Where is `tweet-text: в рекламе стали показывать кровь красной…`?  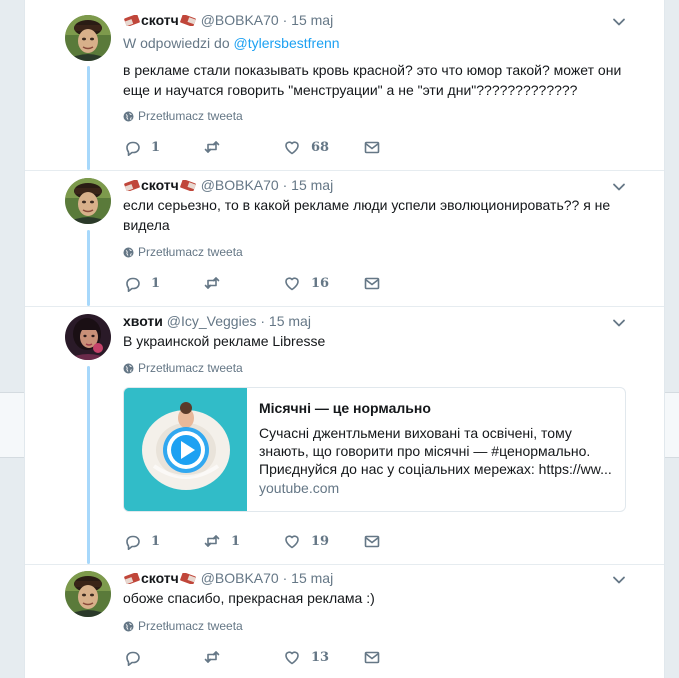 tweet-text: в рекламе стали показывать кровь красной… is located at coordinates (373, 80).